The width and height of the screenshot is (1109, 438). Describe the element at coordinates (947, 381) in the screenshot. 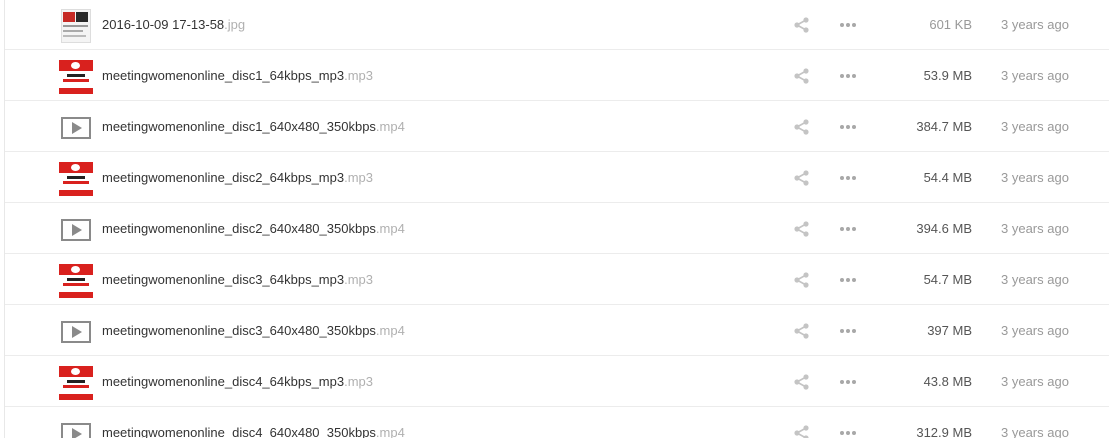

I see `file-size: 43.8 MB` at that location.